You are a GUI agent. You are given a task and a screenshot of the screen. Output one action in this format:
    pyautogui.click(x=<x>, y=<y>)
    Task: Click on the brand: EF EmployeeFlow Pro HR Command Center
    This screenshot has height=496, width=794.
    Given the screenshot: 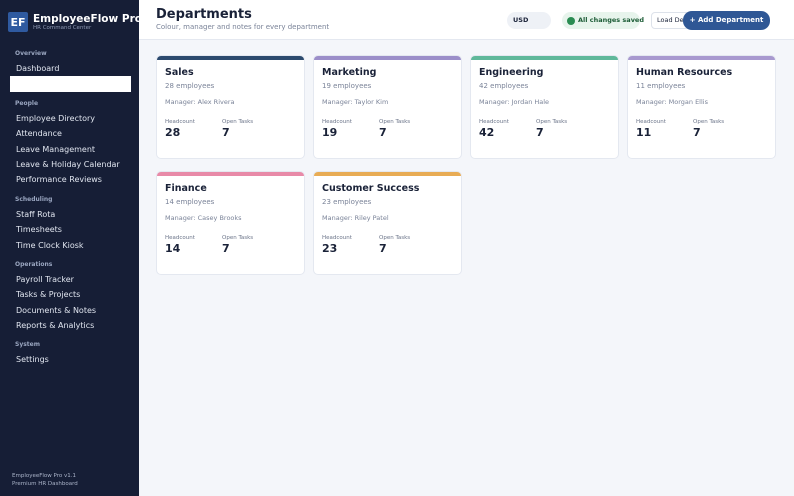 What is the action you would take?
    pyautogui.click(x=75, y=22)
    